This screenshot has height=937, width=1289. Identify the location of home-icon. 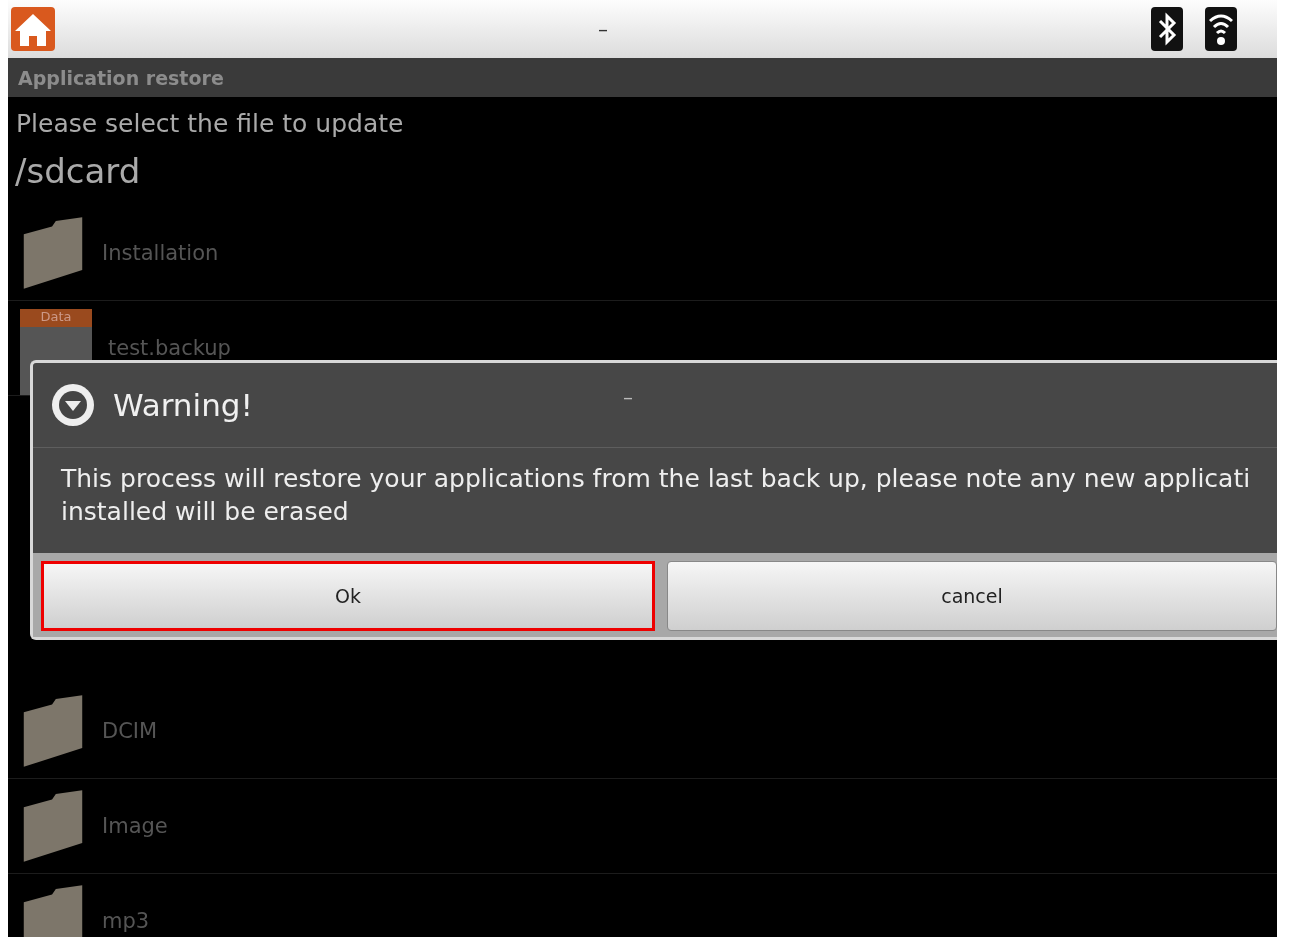
(33, 29).